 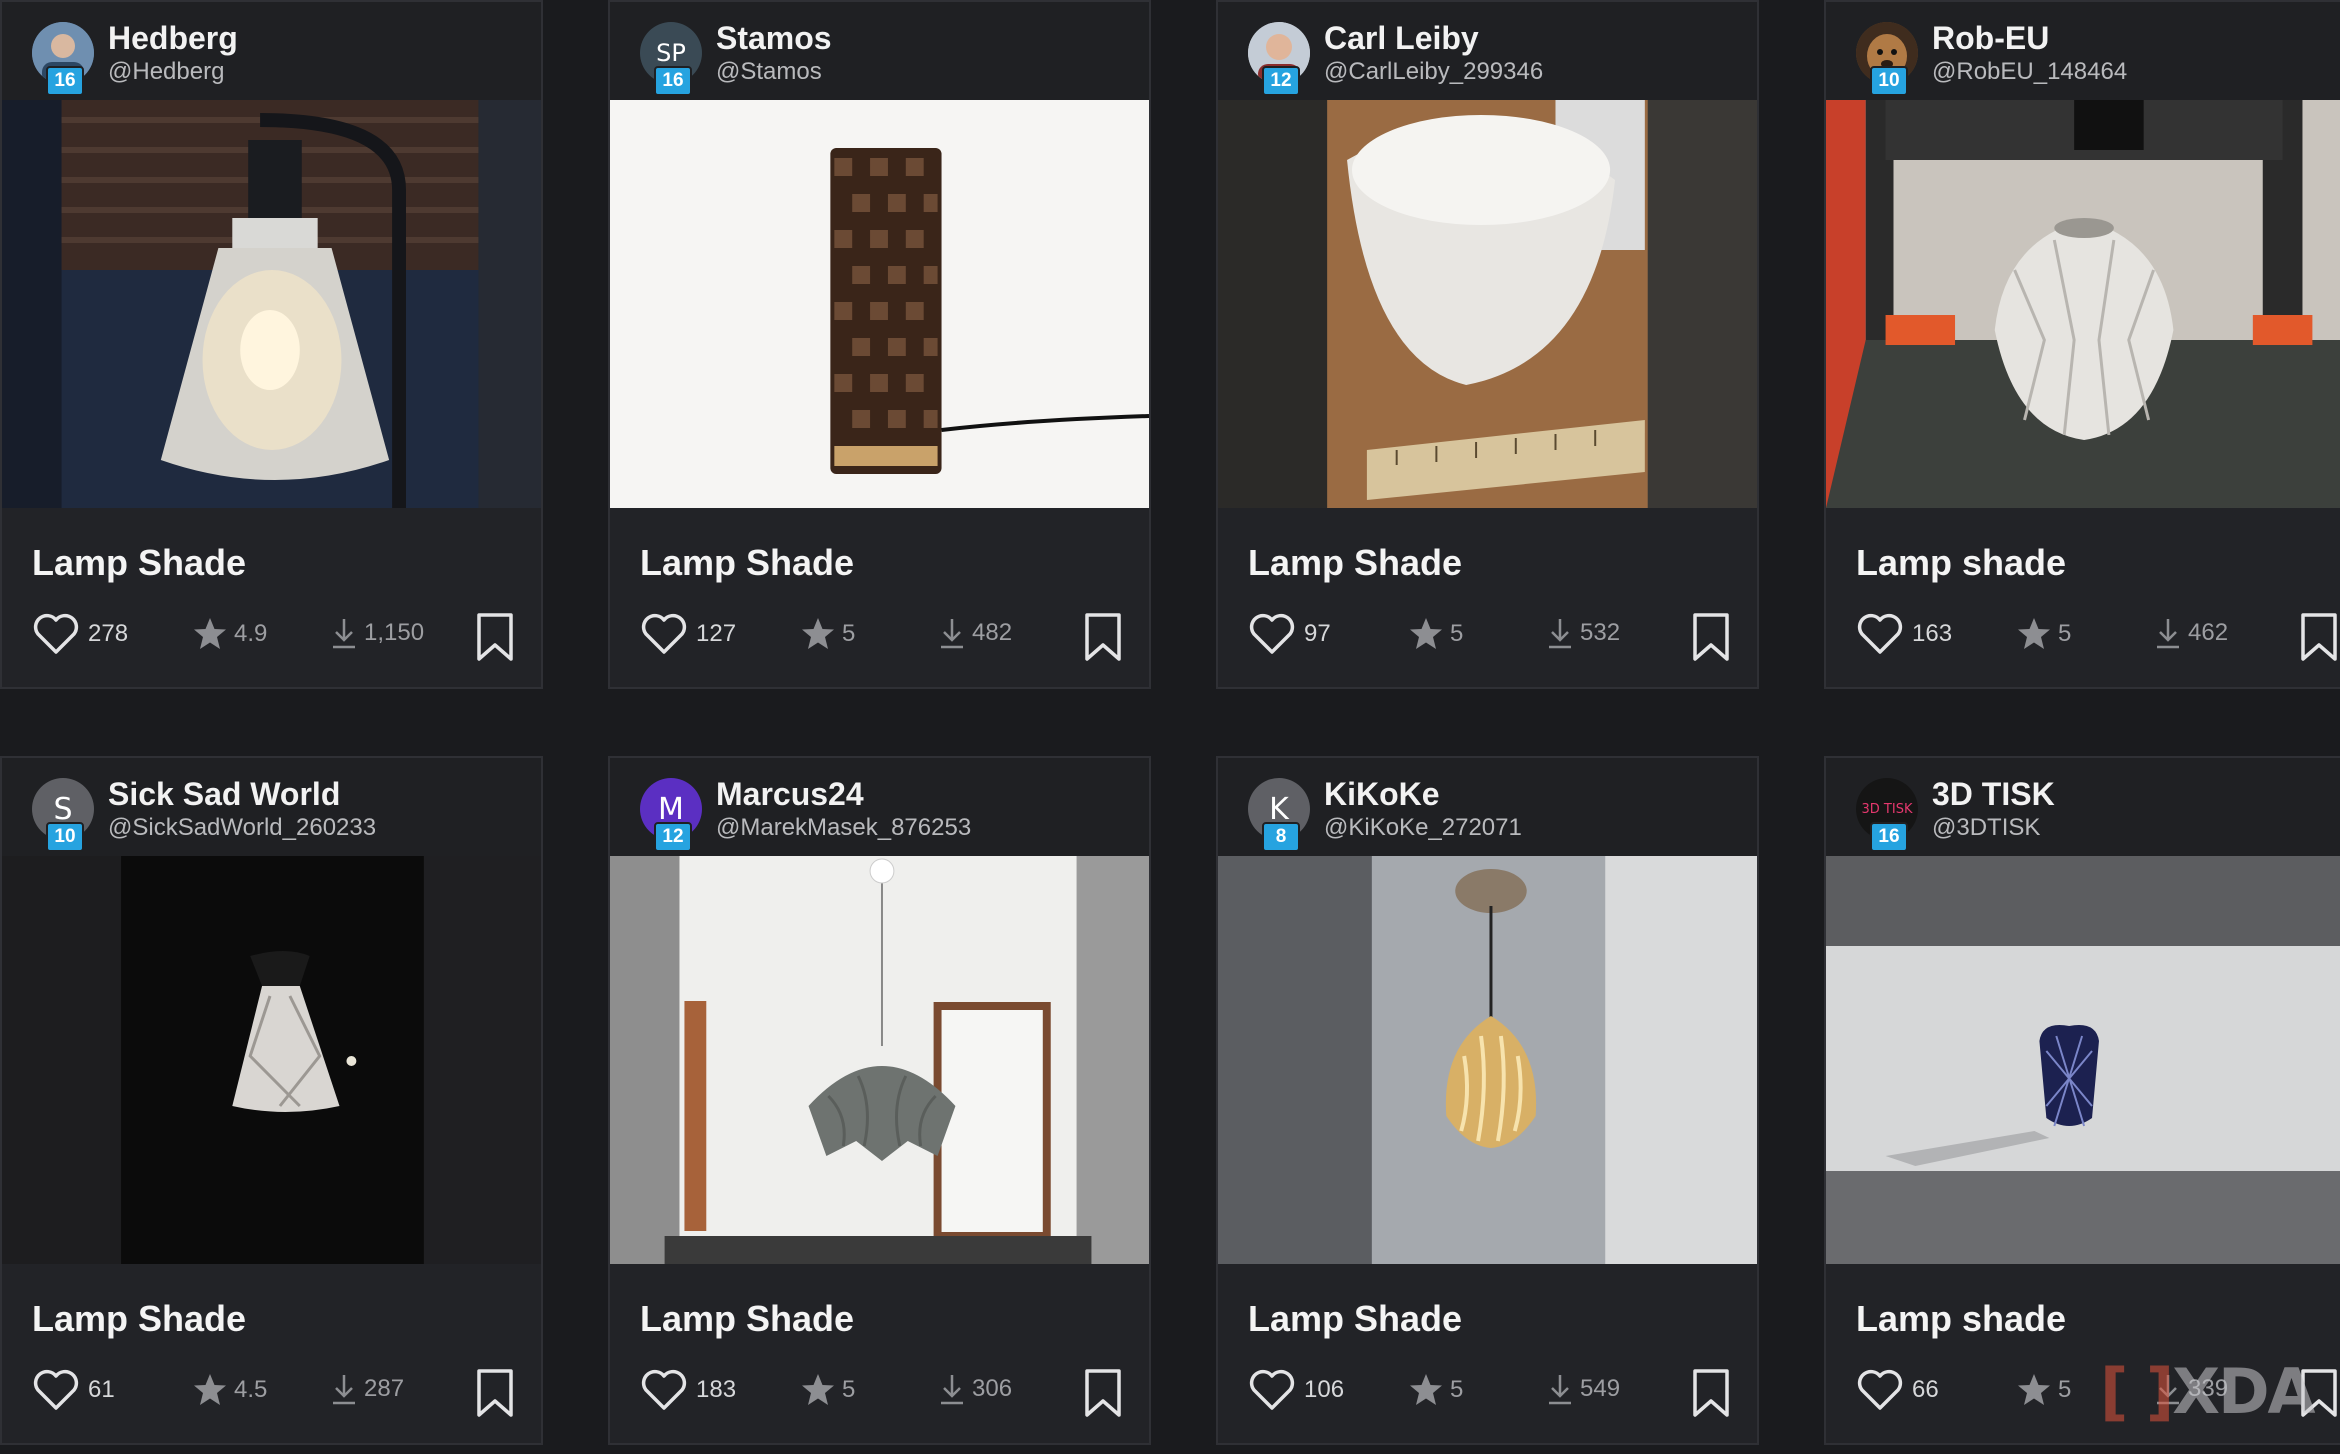 What do you see at coordinates (251, 1389) in the screenshot?
I see `rating-value: 4.5` at bounding box center [251, 1389].